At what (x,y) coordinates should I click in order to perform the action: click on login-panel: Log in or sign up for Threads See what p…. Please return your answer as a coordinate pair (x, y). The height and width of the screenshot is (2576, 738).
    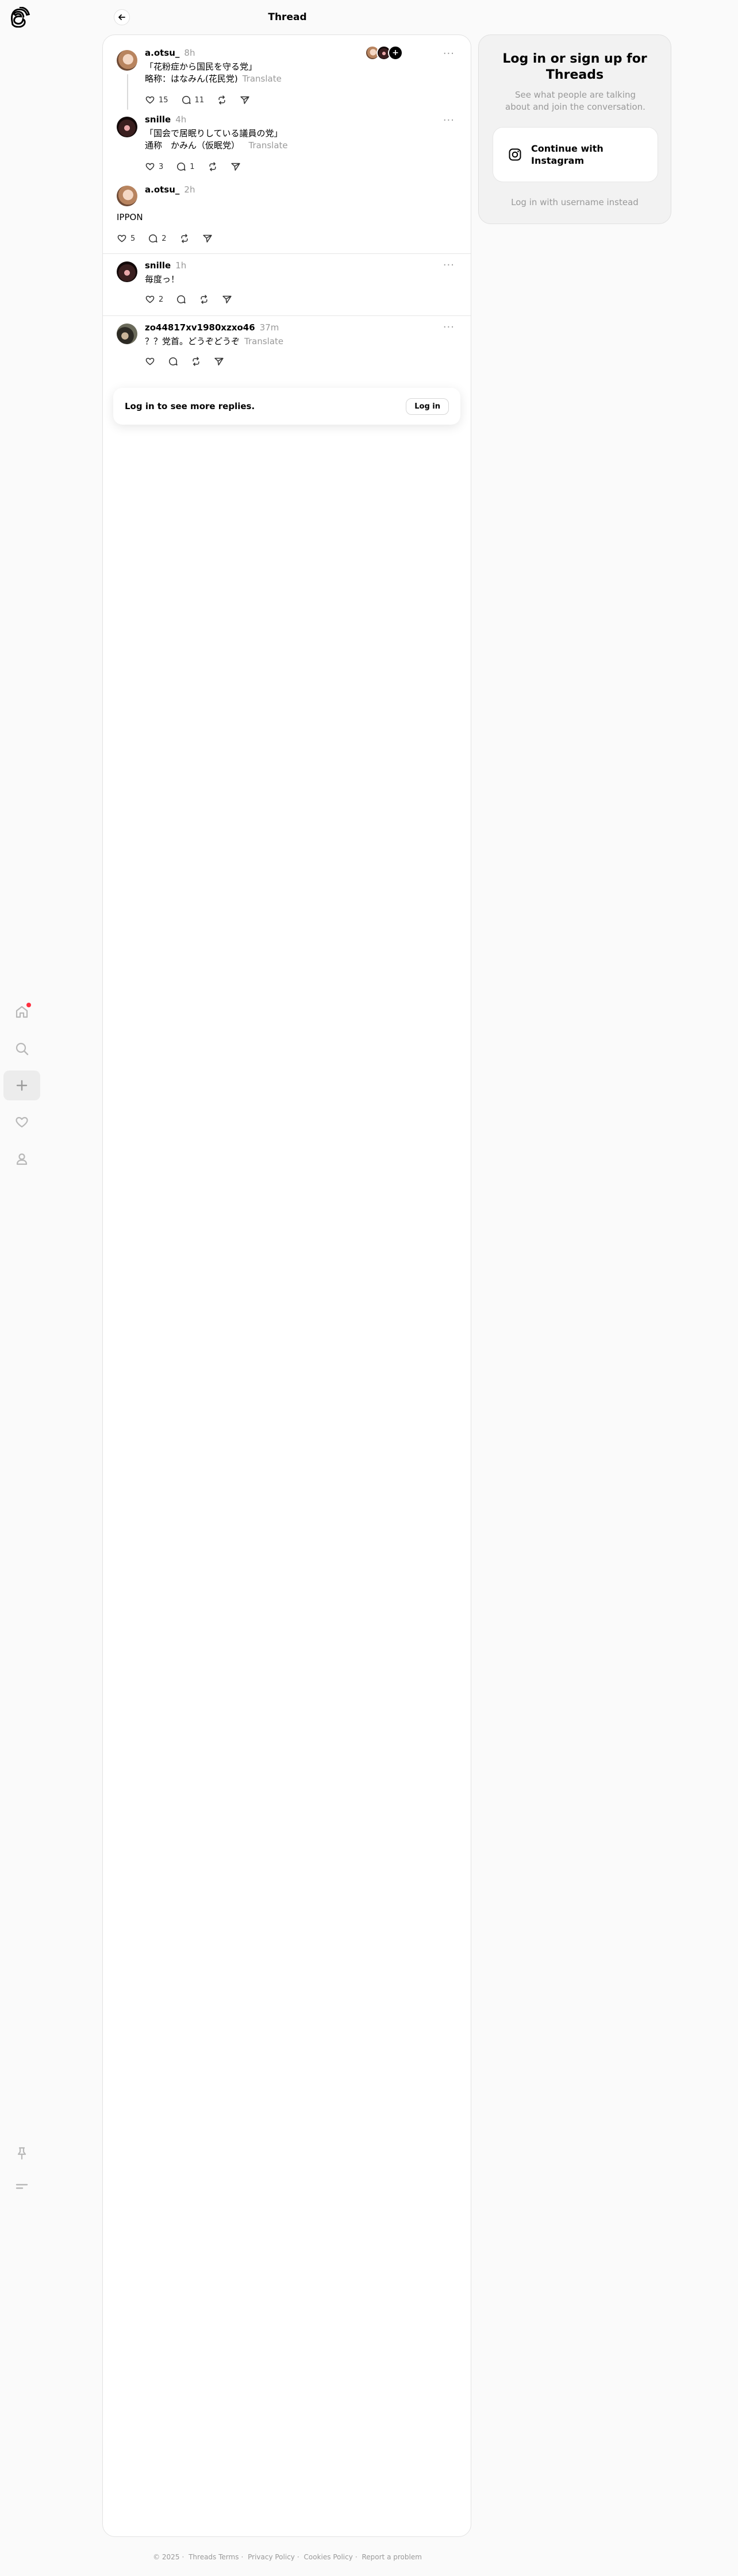
    Looking at the image, I should click on (574, 129).